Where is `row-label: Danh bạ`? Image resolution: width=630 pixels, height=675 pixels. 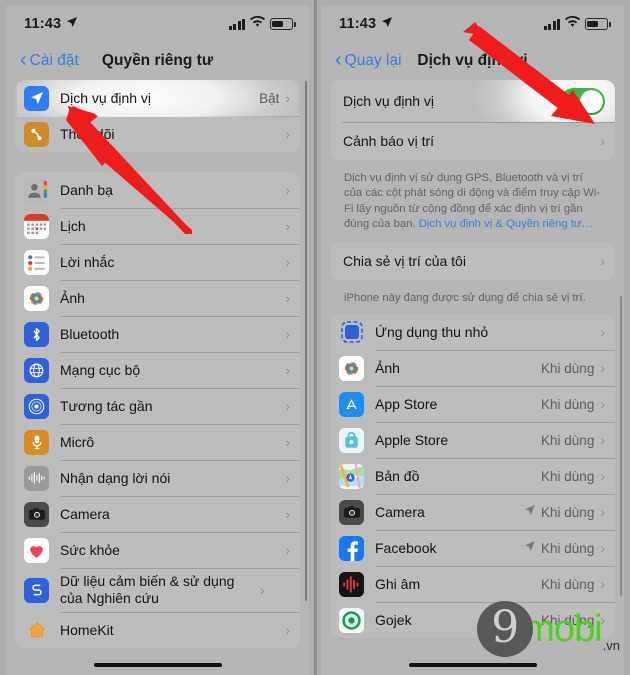
row-label: Danh bạ is located at coordinates (86, 189).